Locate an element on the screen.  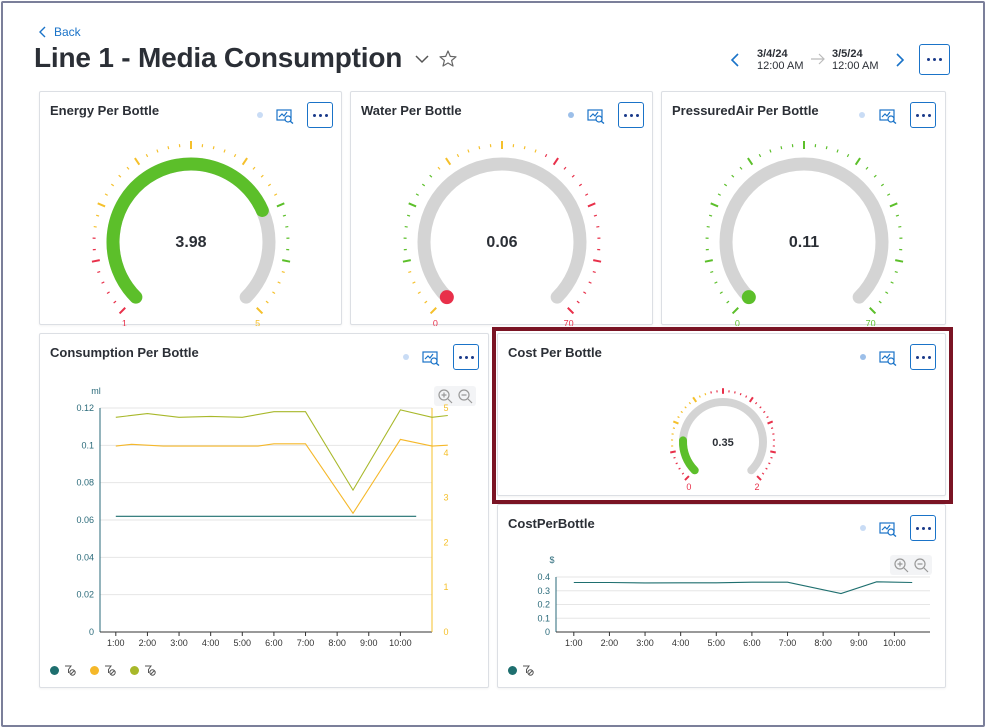
gauge-energy: 3.98 1 5 is located at coordinates (191, 233).